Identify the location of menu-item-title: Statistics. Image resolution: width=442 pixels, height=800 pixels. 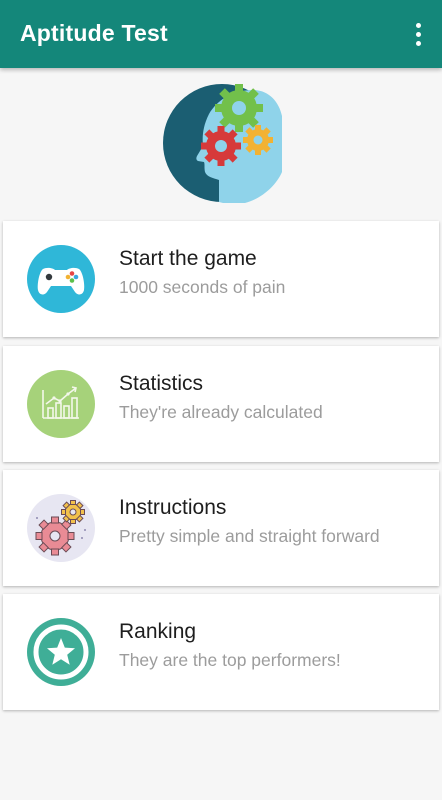
(161, 383).